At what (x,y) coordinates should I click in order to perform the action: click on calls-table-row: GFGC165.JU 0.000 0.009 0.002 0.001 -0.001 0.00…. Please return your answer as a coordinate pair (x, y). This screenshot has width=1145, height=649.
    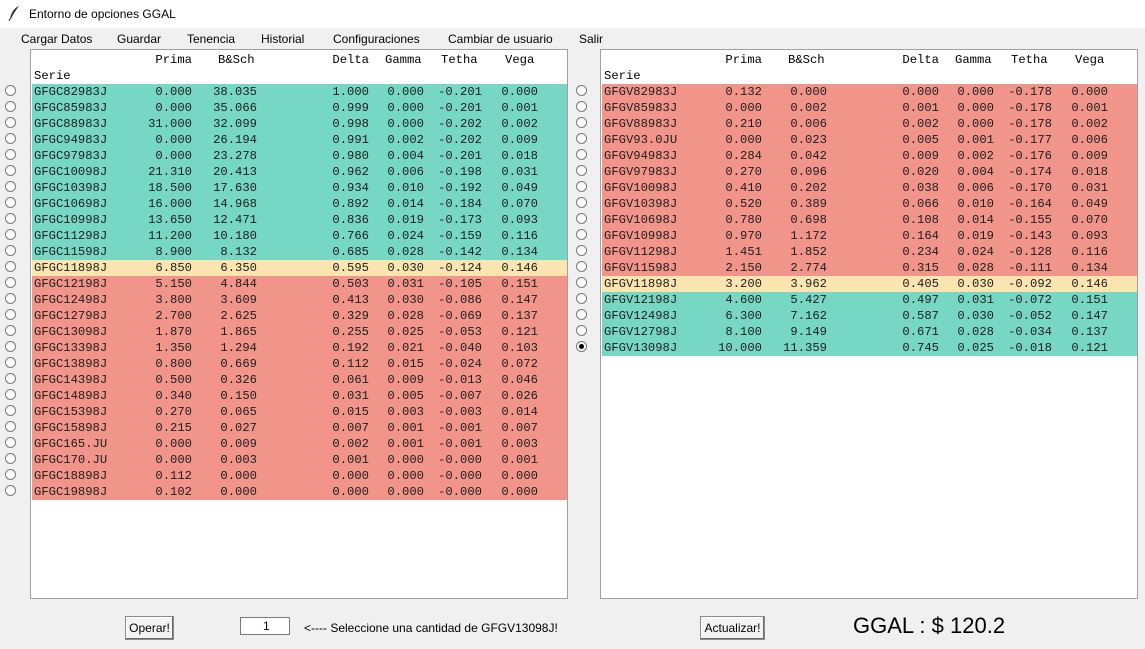
    Looking at the image, I should click on (299, 444).